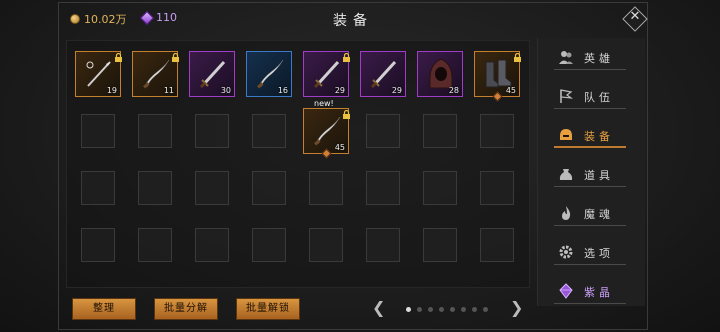 This screenshot has width=720, height=332. I want to click on menu-item-flag: 队伍, so click(591, 97).